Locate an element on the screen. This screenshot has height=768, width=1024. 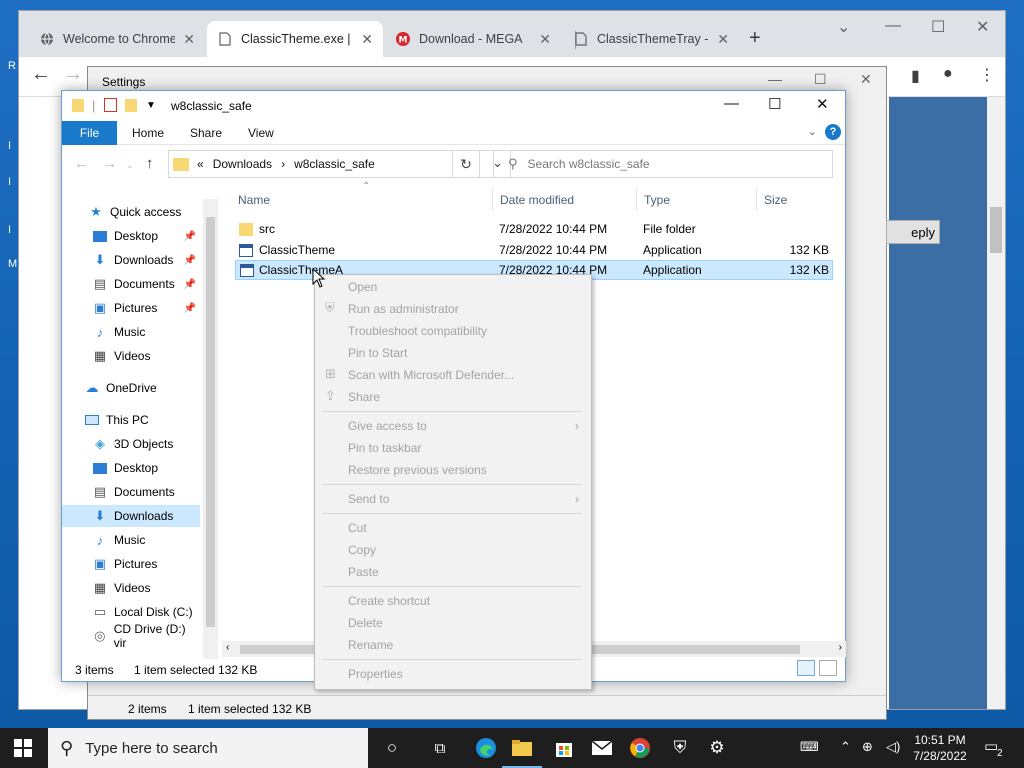
profile-icon: ● is located at coordinates (948, 74).